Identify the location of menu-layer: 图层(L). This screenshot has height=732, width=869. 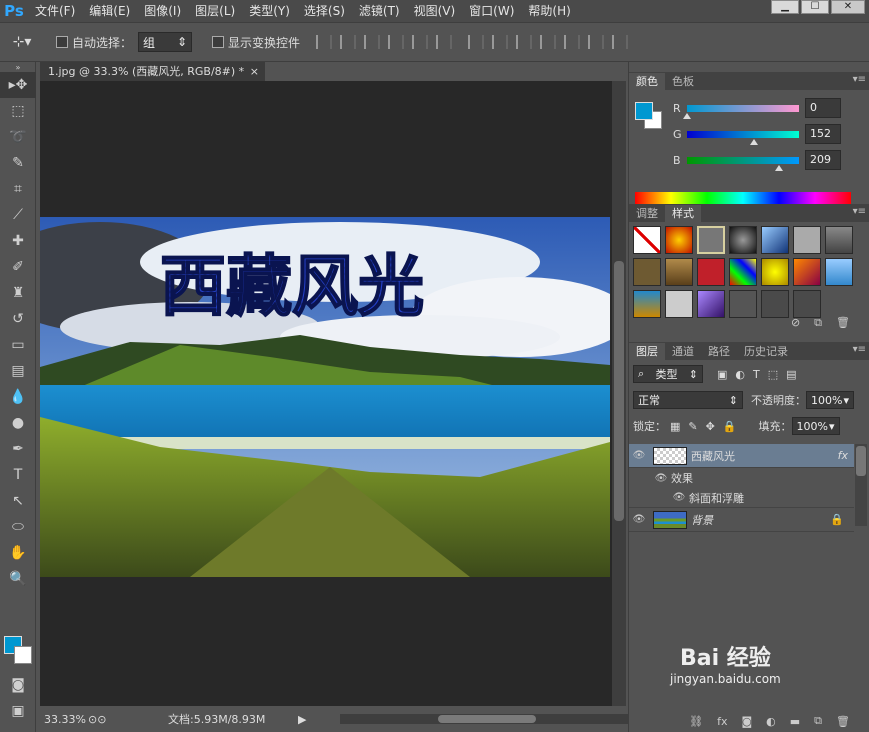
(215, 11).